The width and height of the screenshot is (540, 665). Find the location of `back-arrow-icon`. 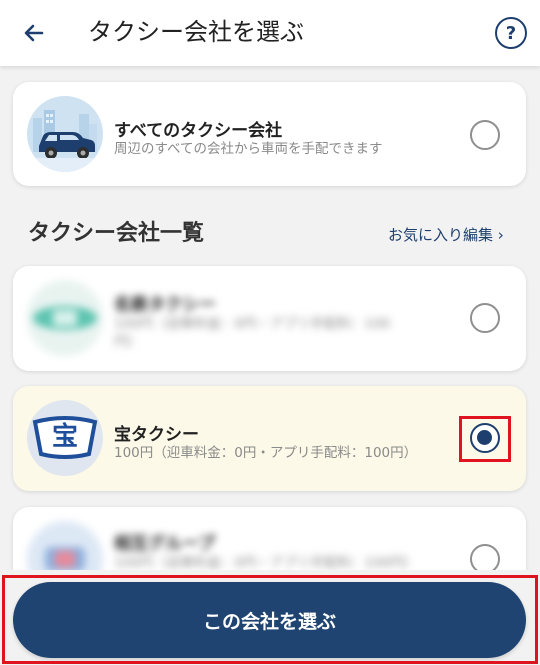

back-arrow-icon is located at coordinates (34, 33).